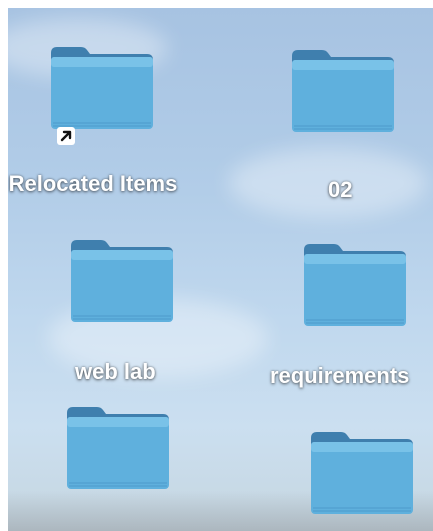 This screenshot has height=531, width=433. Describe the element at coordinates (340, 189) in the screenshot. I see `item-label: 02` at that location.